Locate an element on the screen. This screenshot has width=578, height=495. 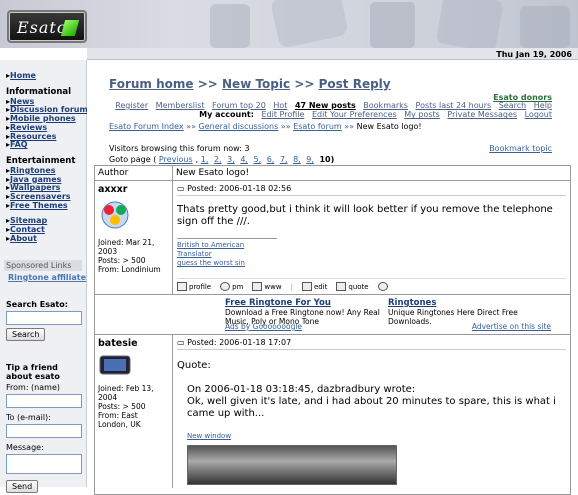
site-header: Esato is located at coordinates (289, 24).